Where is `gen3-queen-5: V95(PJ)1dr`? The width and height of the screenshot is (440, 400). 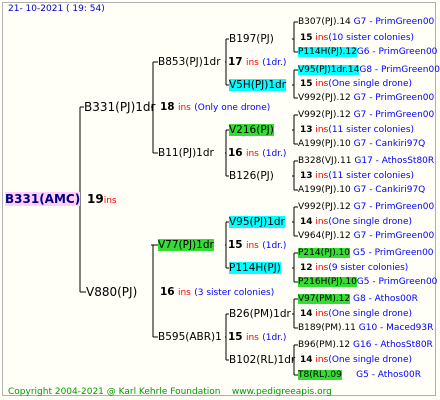 gen3-queen-5: V95(PJ)1dr is located at coordinates (257, 222).